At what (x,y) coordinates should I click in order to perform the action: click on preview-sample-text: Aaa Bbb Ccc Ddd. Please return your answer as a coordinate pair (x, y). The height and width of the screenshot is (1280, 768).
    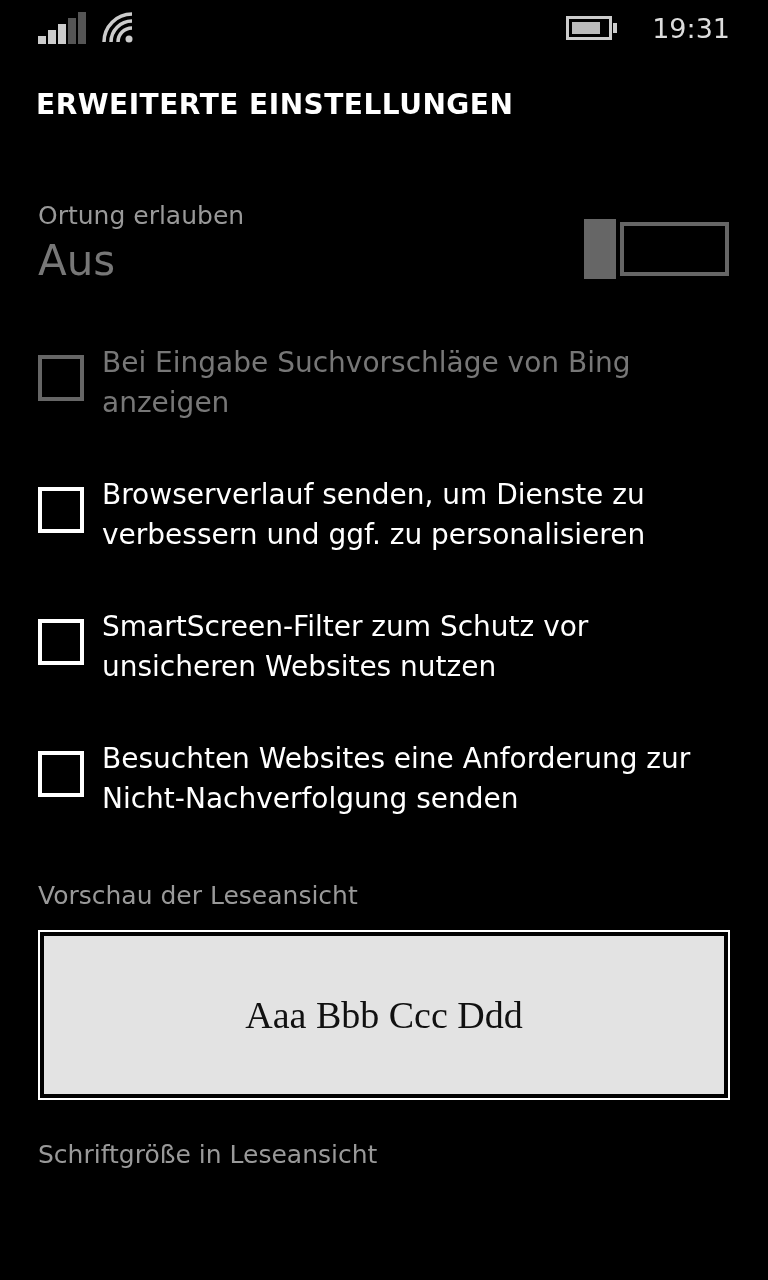
    Looking at the image, I should click on (384, 1015).